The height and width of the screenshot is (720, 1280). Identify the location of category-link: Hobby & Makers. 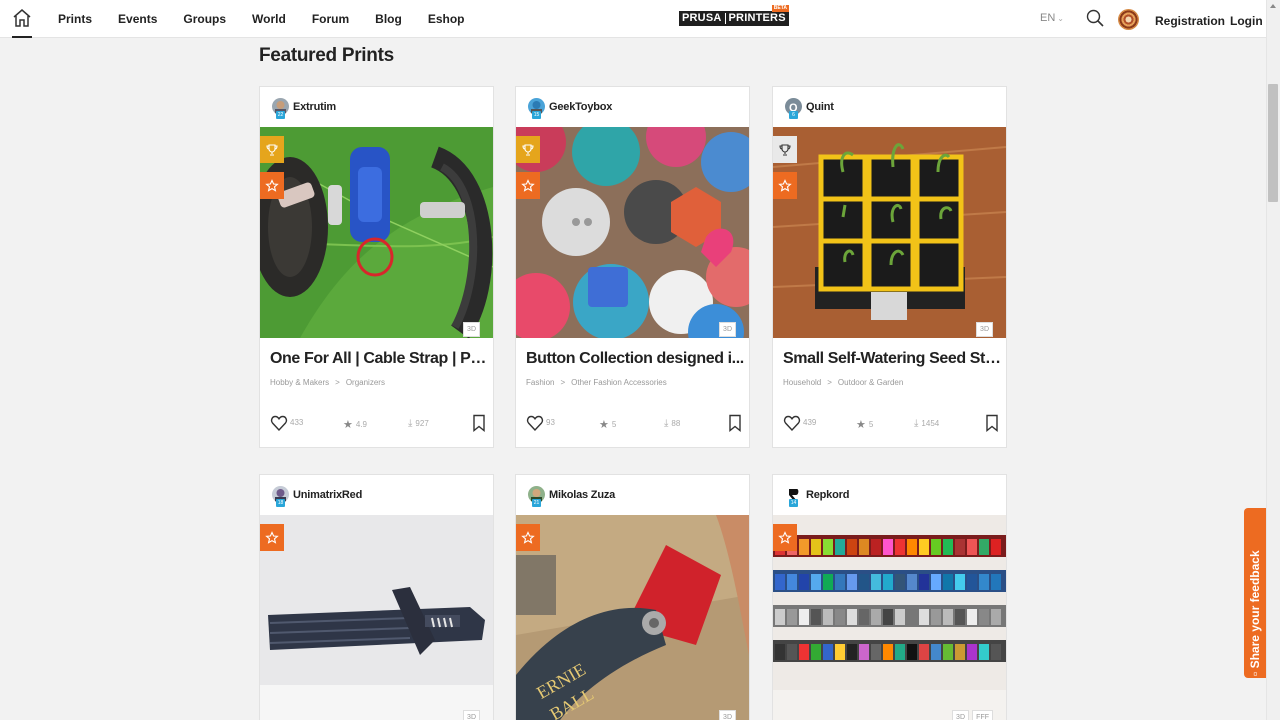
(299, 382).